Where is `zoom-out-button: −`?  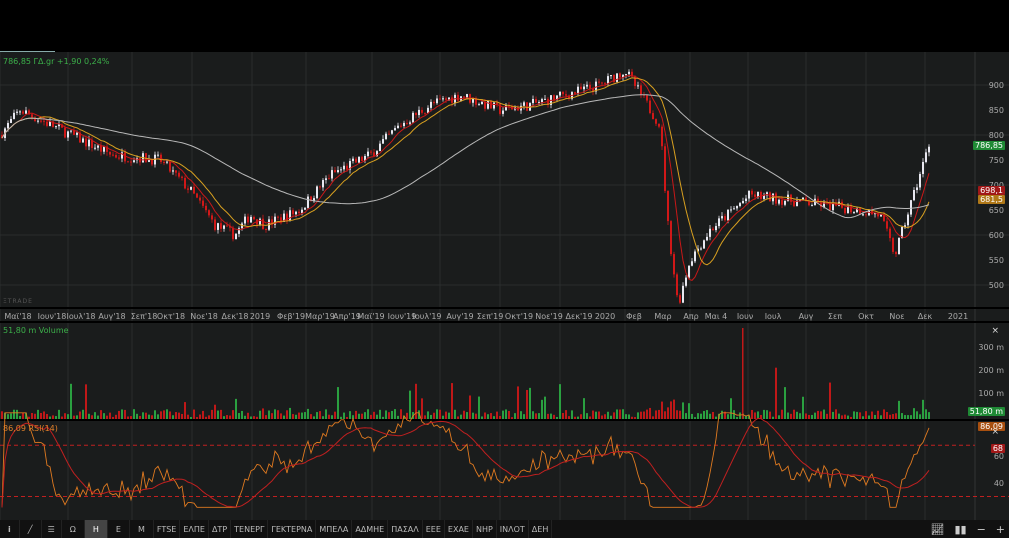
zoom-out-button: − is located at coordinates (981, 529).